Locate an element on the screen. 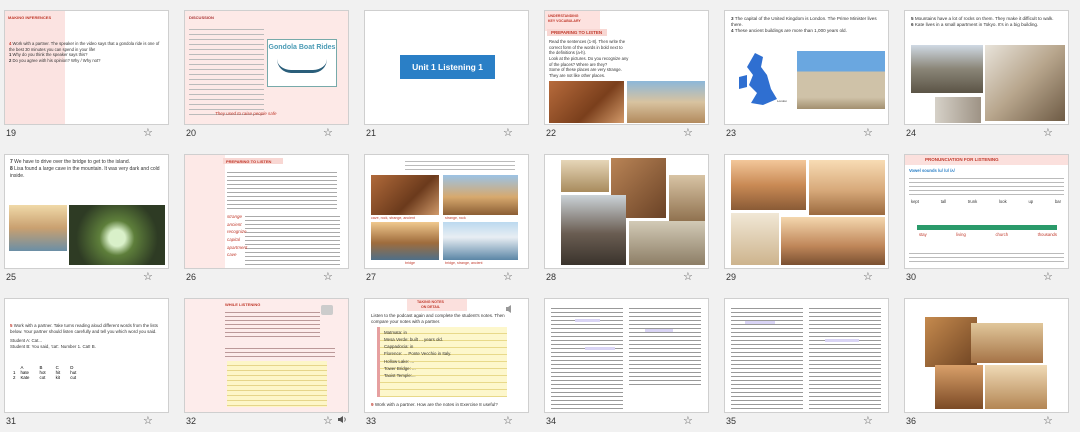 The width and height of the screenshot is (1080, 432). slide-34: 34 ☆ is located at coordinates (630, 360).